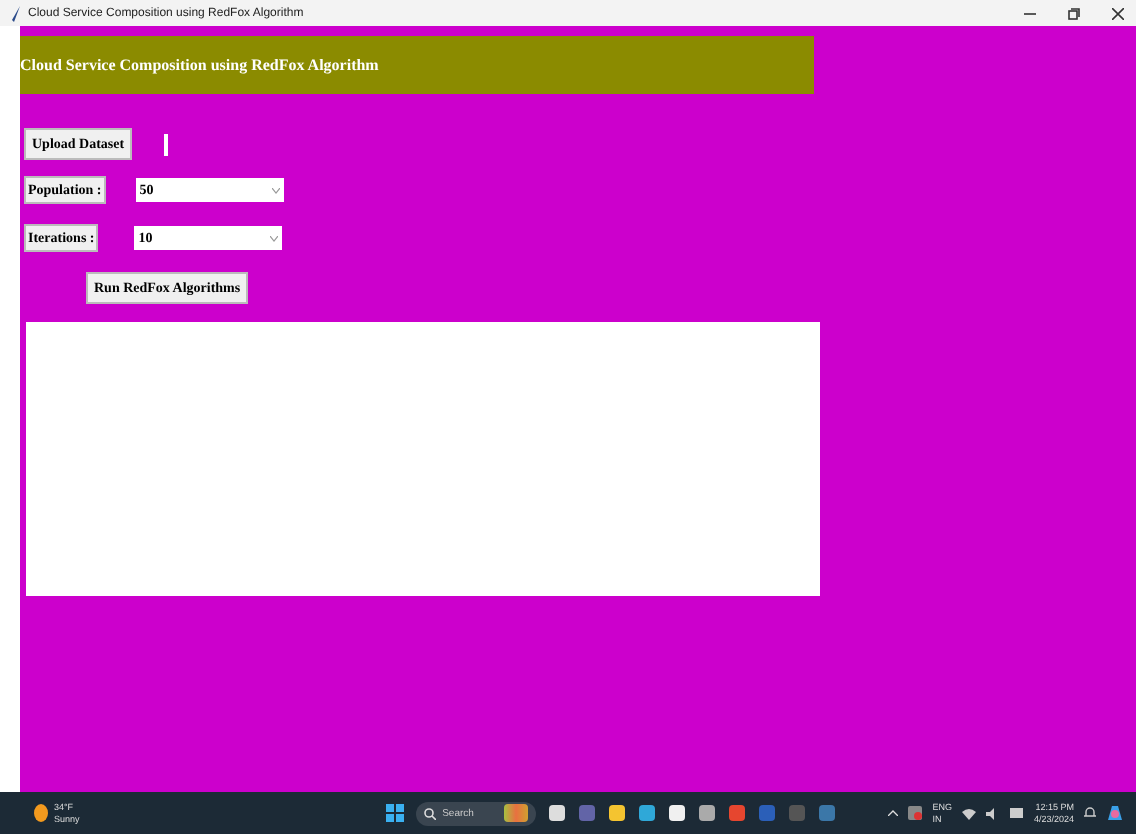  Describe the element at coordinates (166, 144) in the screenshot. I see `path-field` at that location.